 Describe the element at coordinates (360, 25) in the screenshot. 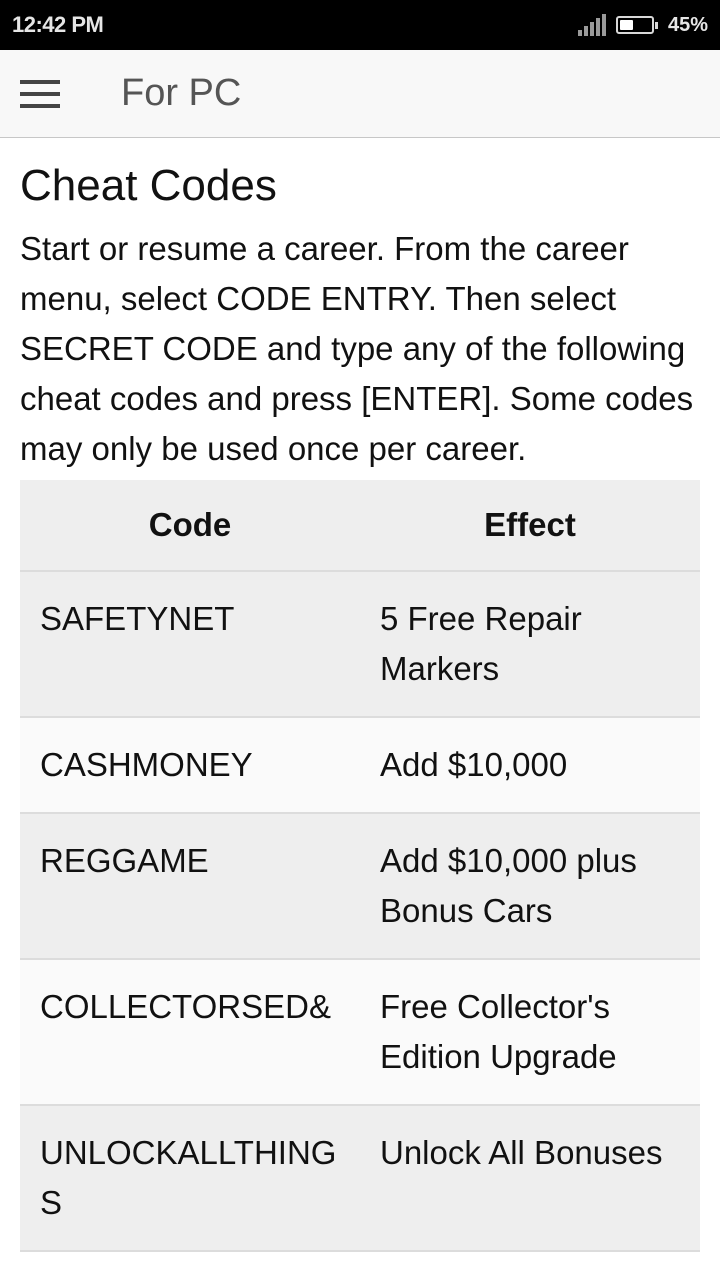

I see `status-bar: 12:42 PM 45%` at that location.